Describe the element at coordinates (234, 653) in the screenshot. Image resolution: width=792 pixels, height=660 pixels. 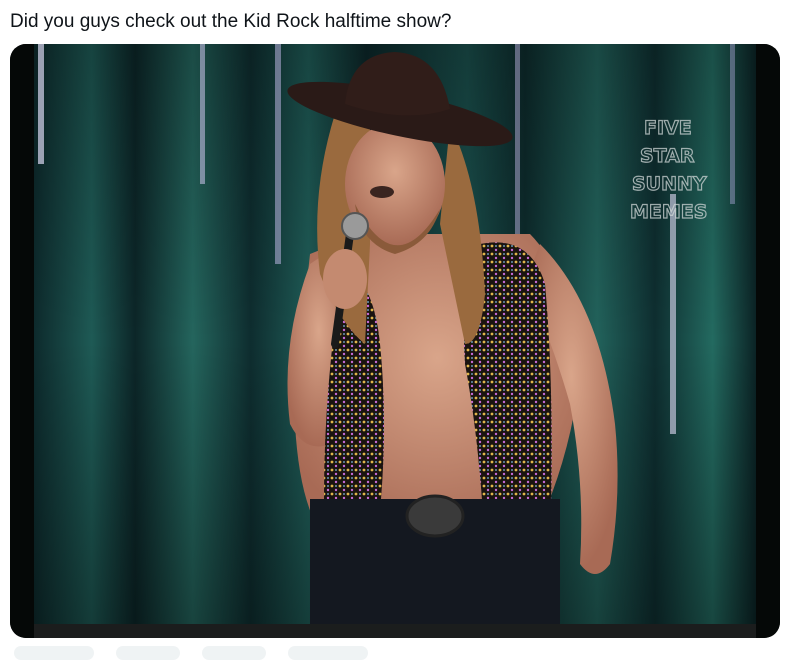
I see `like-icon` at that location.